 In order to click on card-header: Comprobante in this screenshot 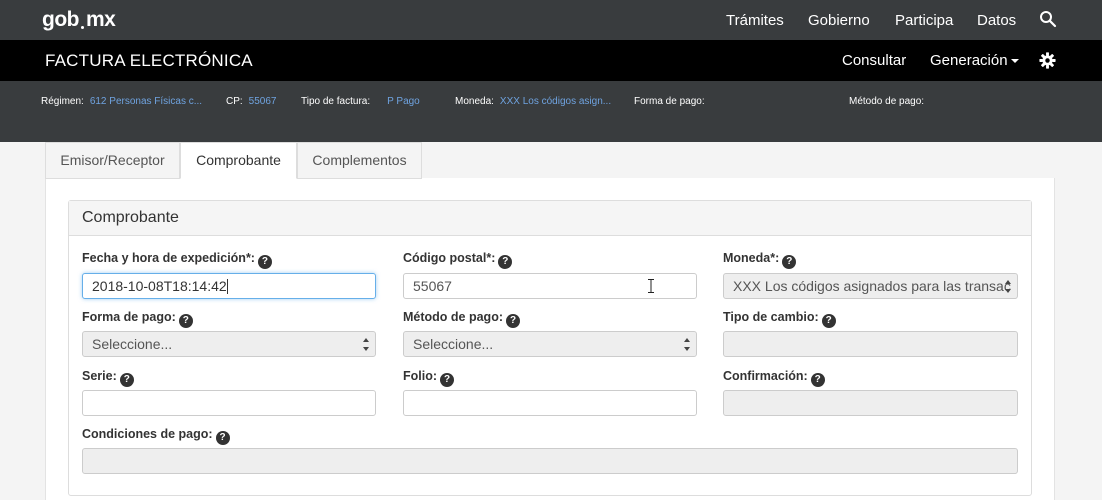, I will do `click(550, 218)`.